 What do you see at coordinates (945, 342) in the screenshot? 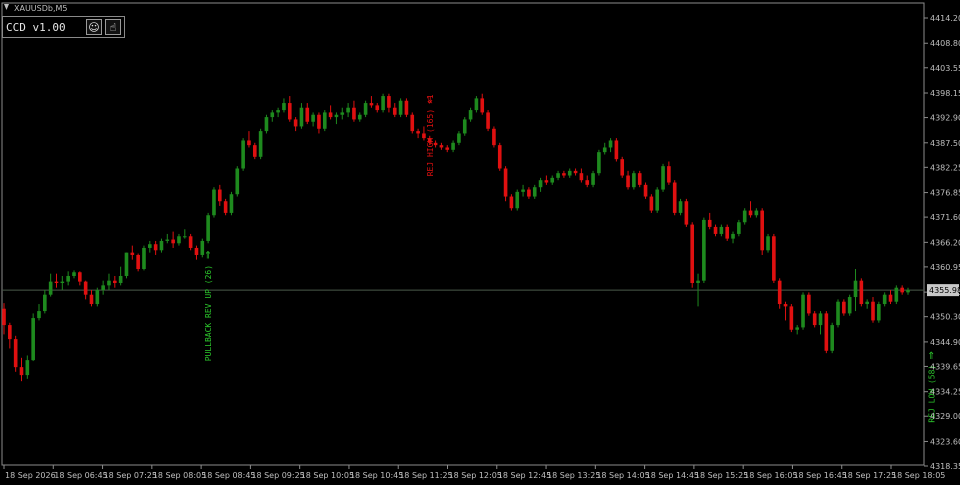
I see `y-tick-label: 4344.90` at bounding box center [945, 342].